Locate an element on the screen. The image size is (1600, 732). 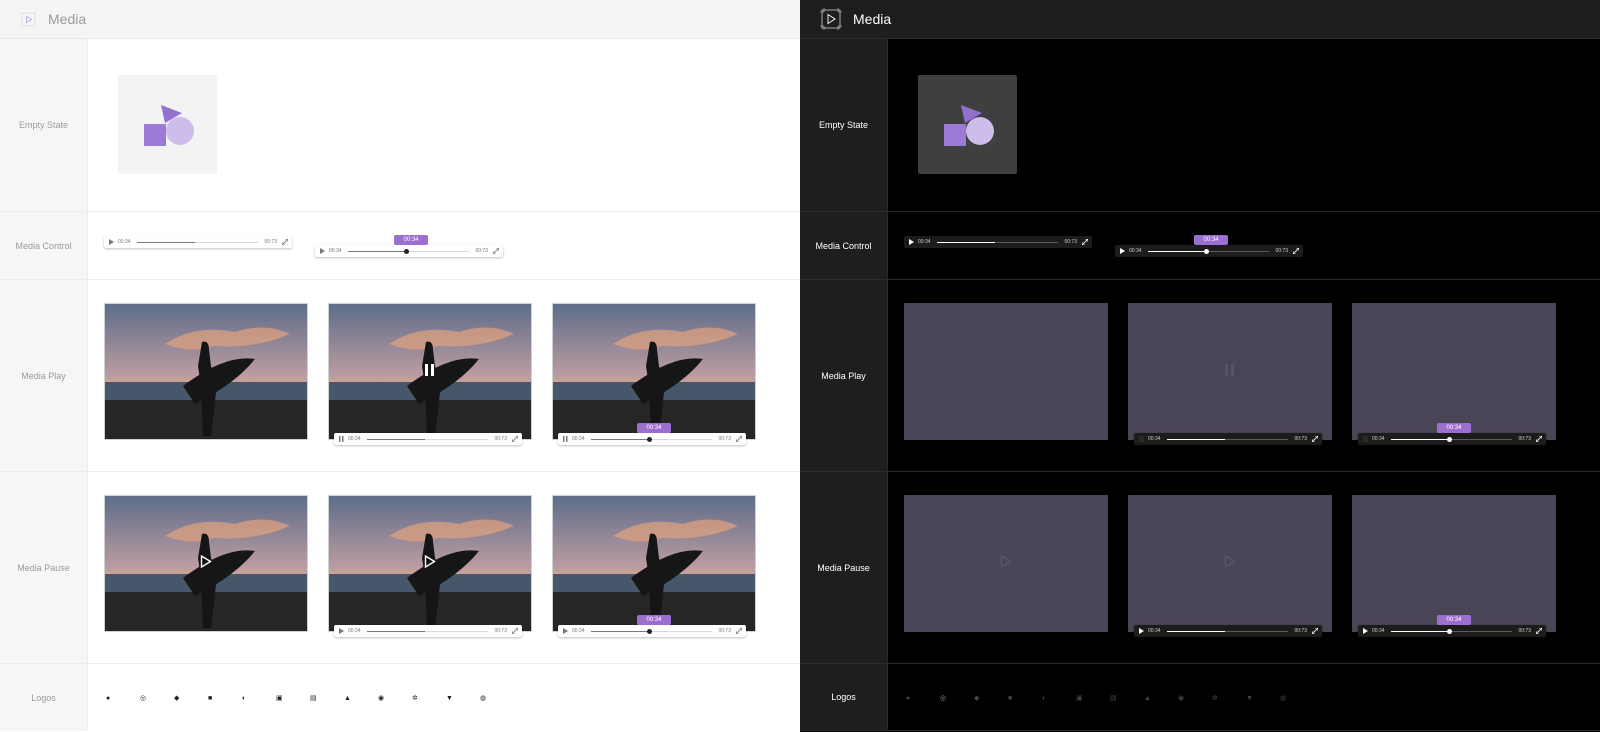
dribbble-icon: ◎ is located at coordinates (943, 698).